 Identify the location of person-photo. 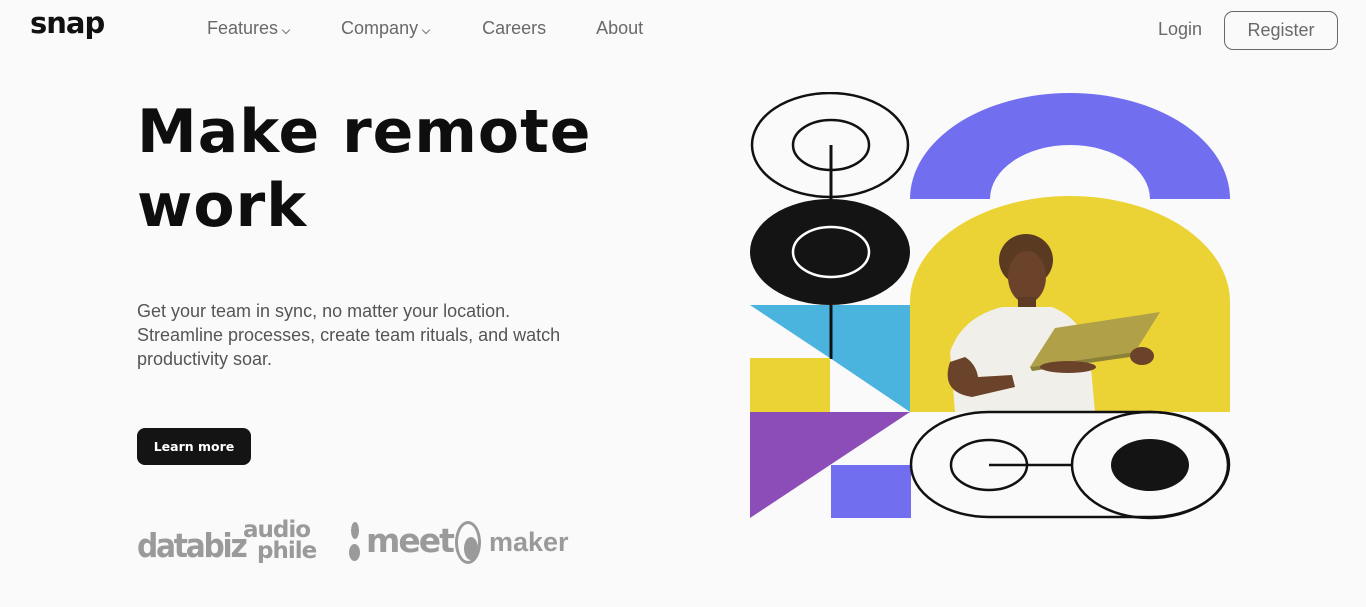
(1070, 304).